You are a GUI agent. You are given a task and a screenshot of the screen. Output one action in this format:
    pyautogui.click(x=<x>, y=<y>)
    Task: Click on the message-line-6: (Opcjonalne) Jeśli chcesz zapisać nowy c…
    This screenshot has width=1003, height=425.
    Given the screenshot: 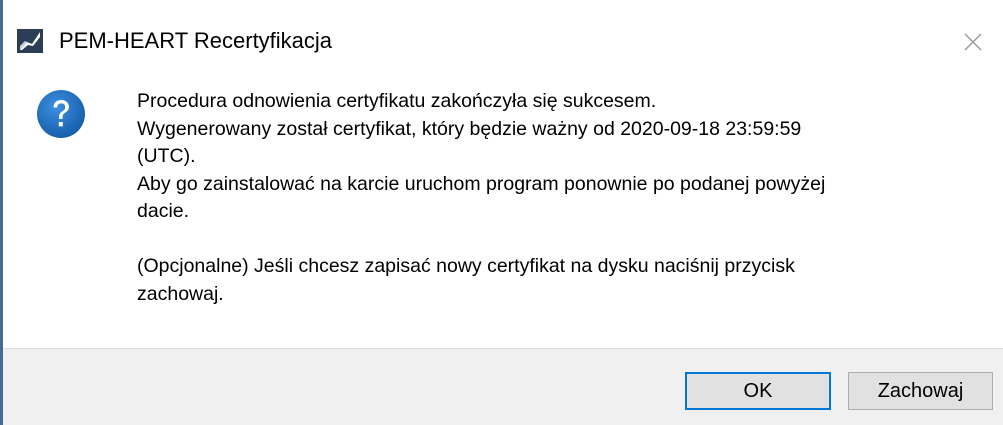 What is the action you would take?
    pyautogui.click(x=466, y=266)
    